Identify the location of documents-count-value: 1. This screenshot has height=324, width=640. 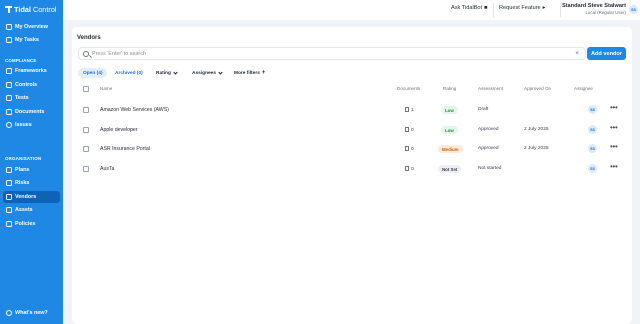
(412, 110).